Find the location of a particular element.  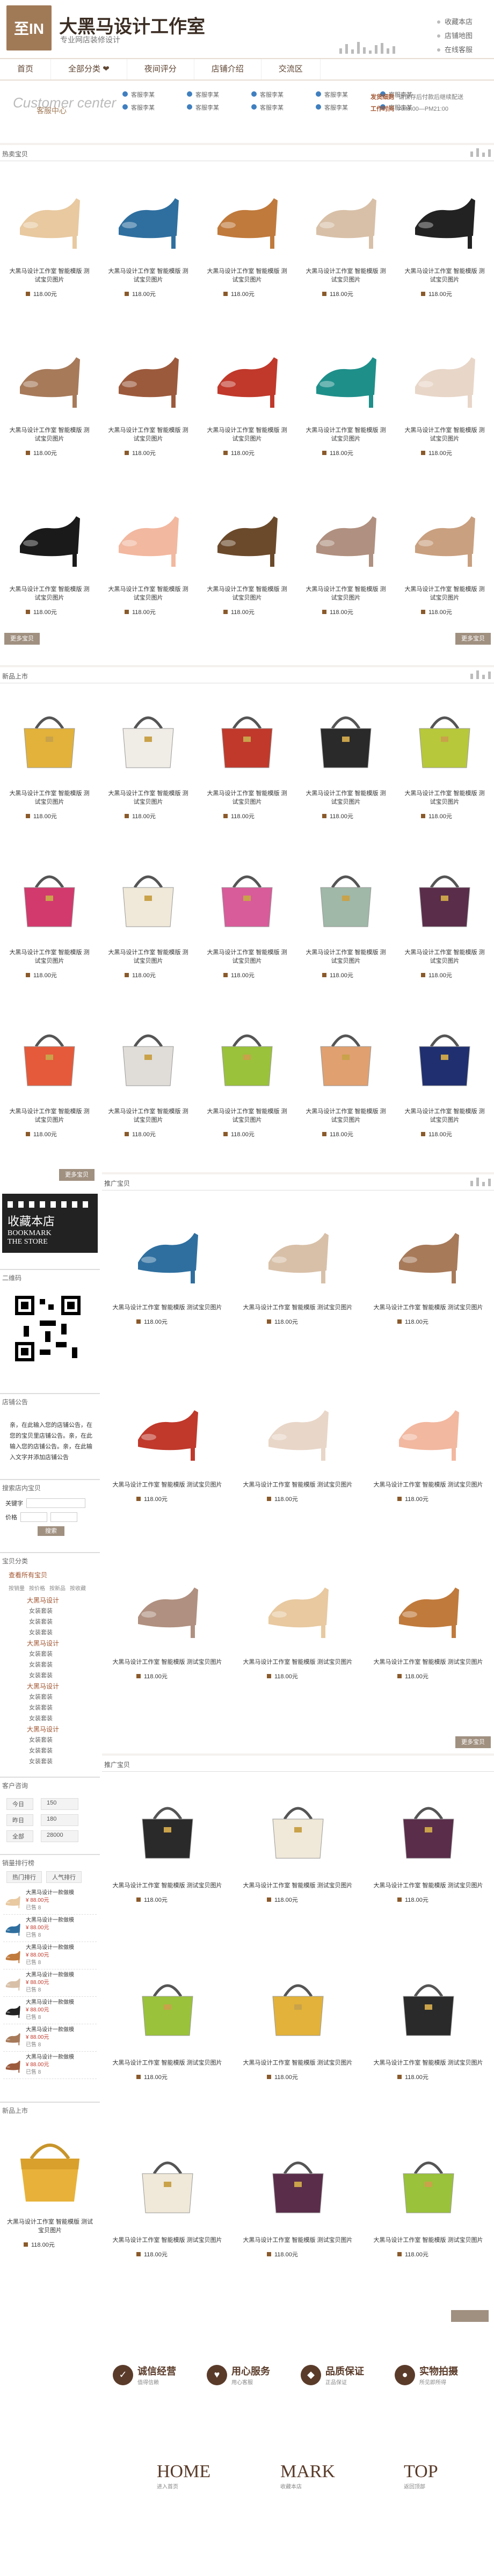

nav-all-categories: 全部分类 ❤ is located at coordinates (89, 69).